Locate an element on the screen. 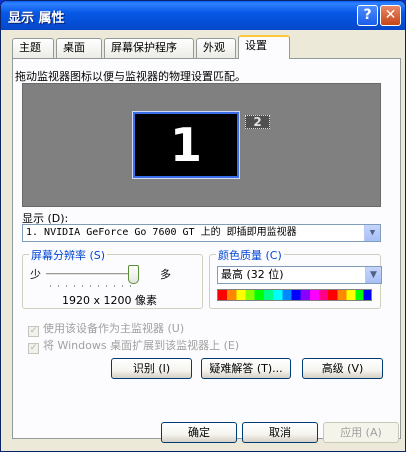 The width and height of the screenshot is (406, 452). monitor-1-icon: 1 is located at coordinates (186, 145).